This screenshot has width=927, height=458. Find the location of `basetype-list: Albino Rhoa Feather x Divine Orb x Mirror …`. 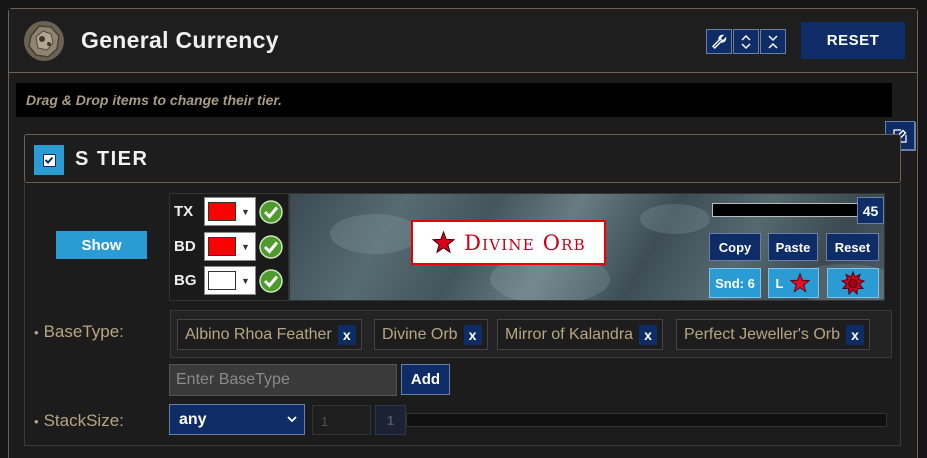

basetype-list: Albino Rhoa Feather x Divine Orb x Mirror … is located at coordinates (531, 334).